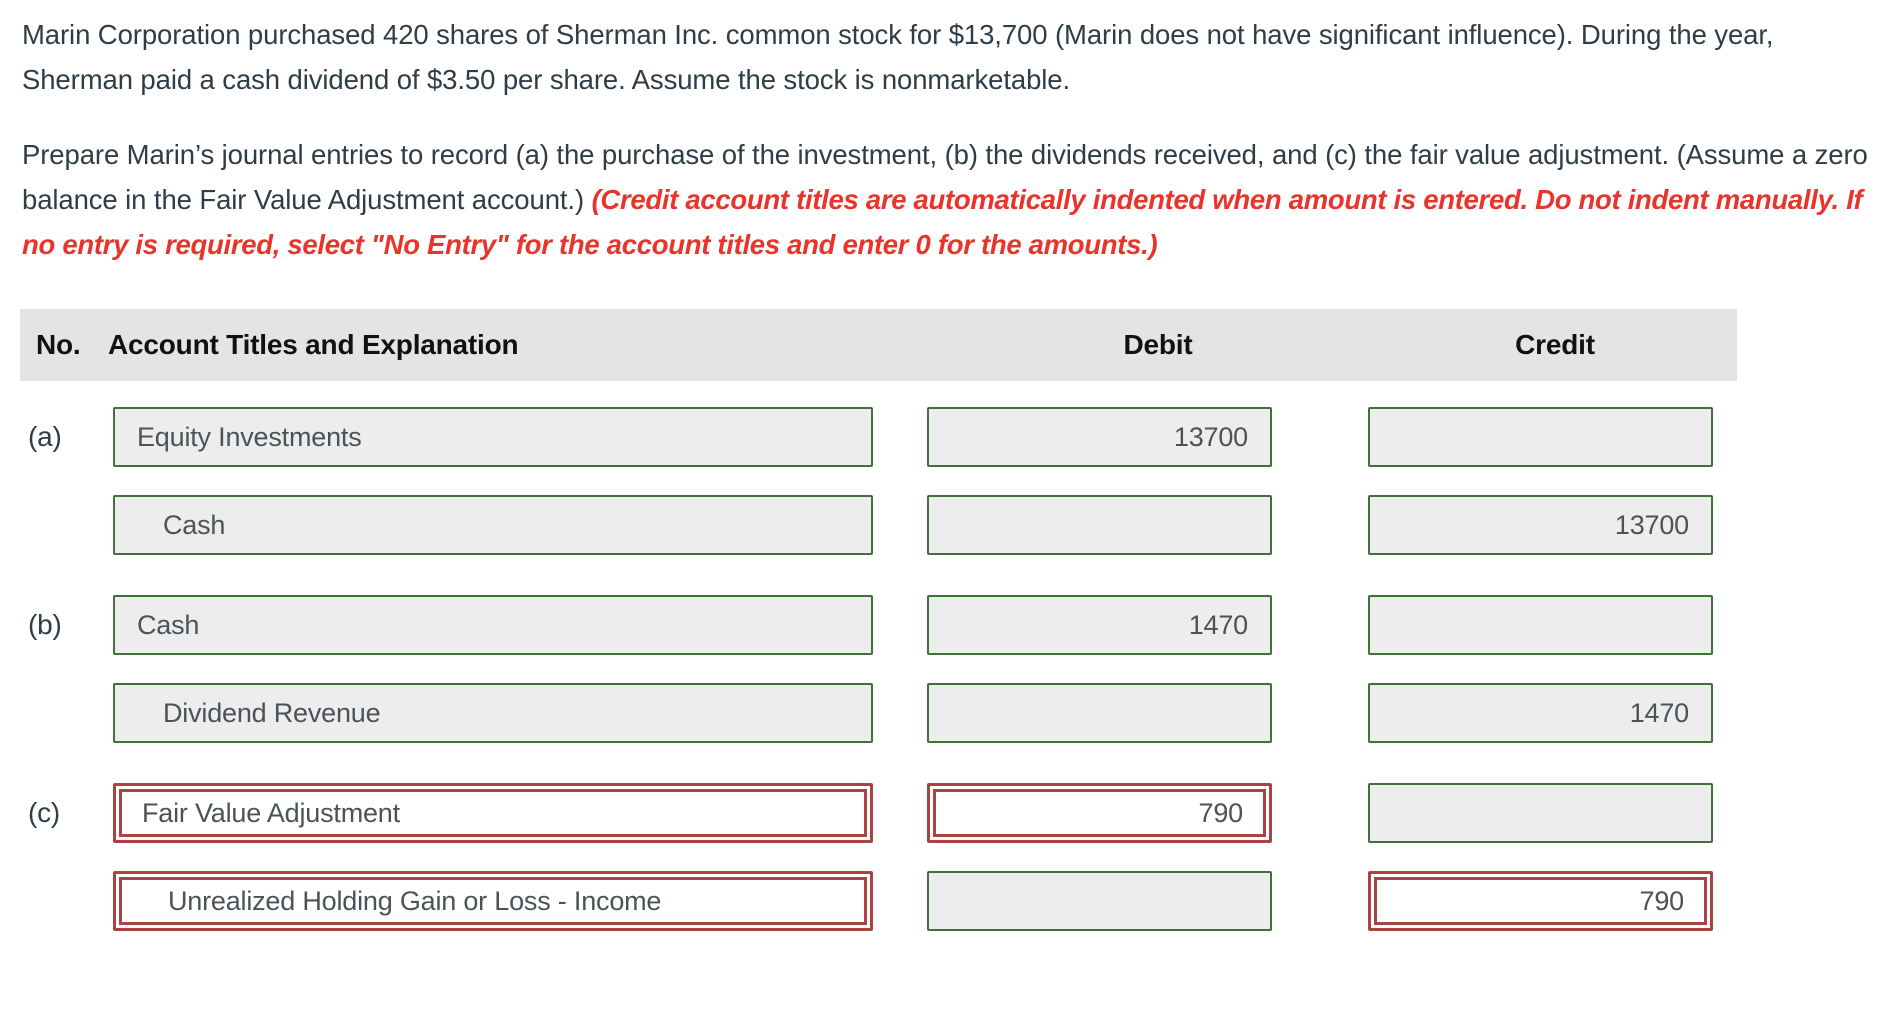  Describe the element at coordinates (493, 713) in the screenshot. I see `account-title-input: Dividend Revenue` at that location.